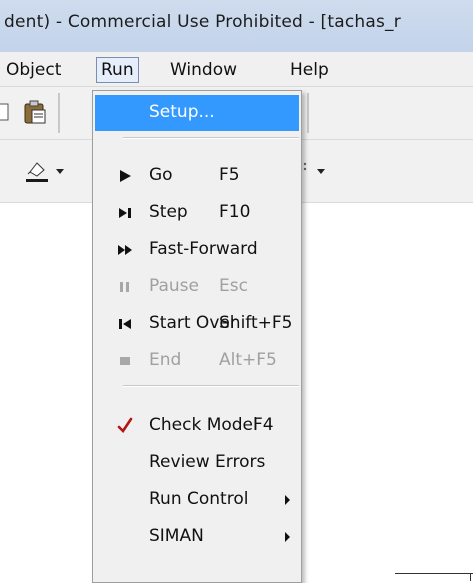  What do you see at coordinates (434, 573) in the screenshot?
I see `connector-line` at bounding box center [434, 573].